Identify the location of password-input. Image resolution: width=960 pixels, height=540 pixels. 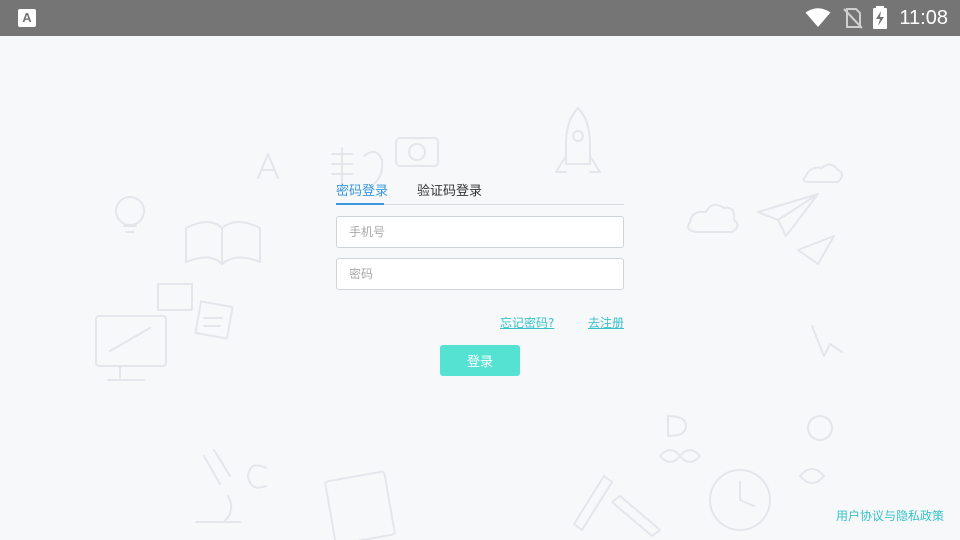
(480, 274).